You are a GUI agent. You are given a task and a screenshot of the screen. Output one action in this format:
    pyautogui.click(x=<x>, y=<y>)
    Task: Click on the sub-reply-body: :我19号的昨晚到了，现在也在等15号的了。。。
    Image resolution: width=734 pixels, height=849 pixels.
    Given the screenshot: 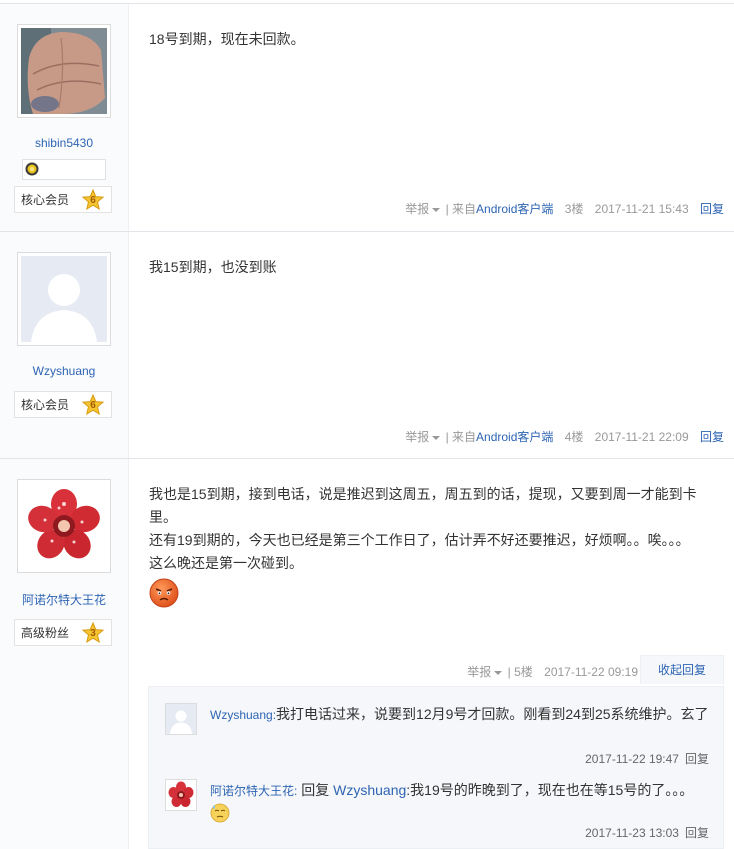 What is the action you would take?
    pyautogui.click(x=550, y=790)
    